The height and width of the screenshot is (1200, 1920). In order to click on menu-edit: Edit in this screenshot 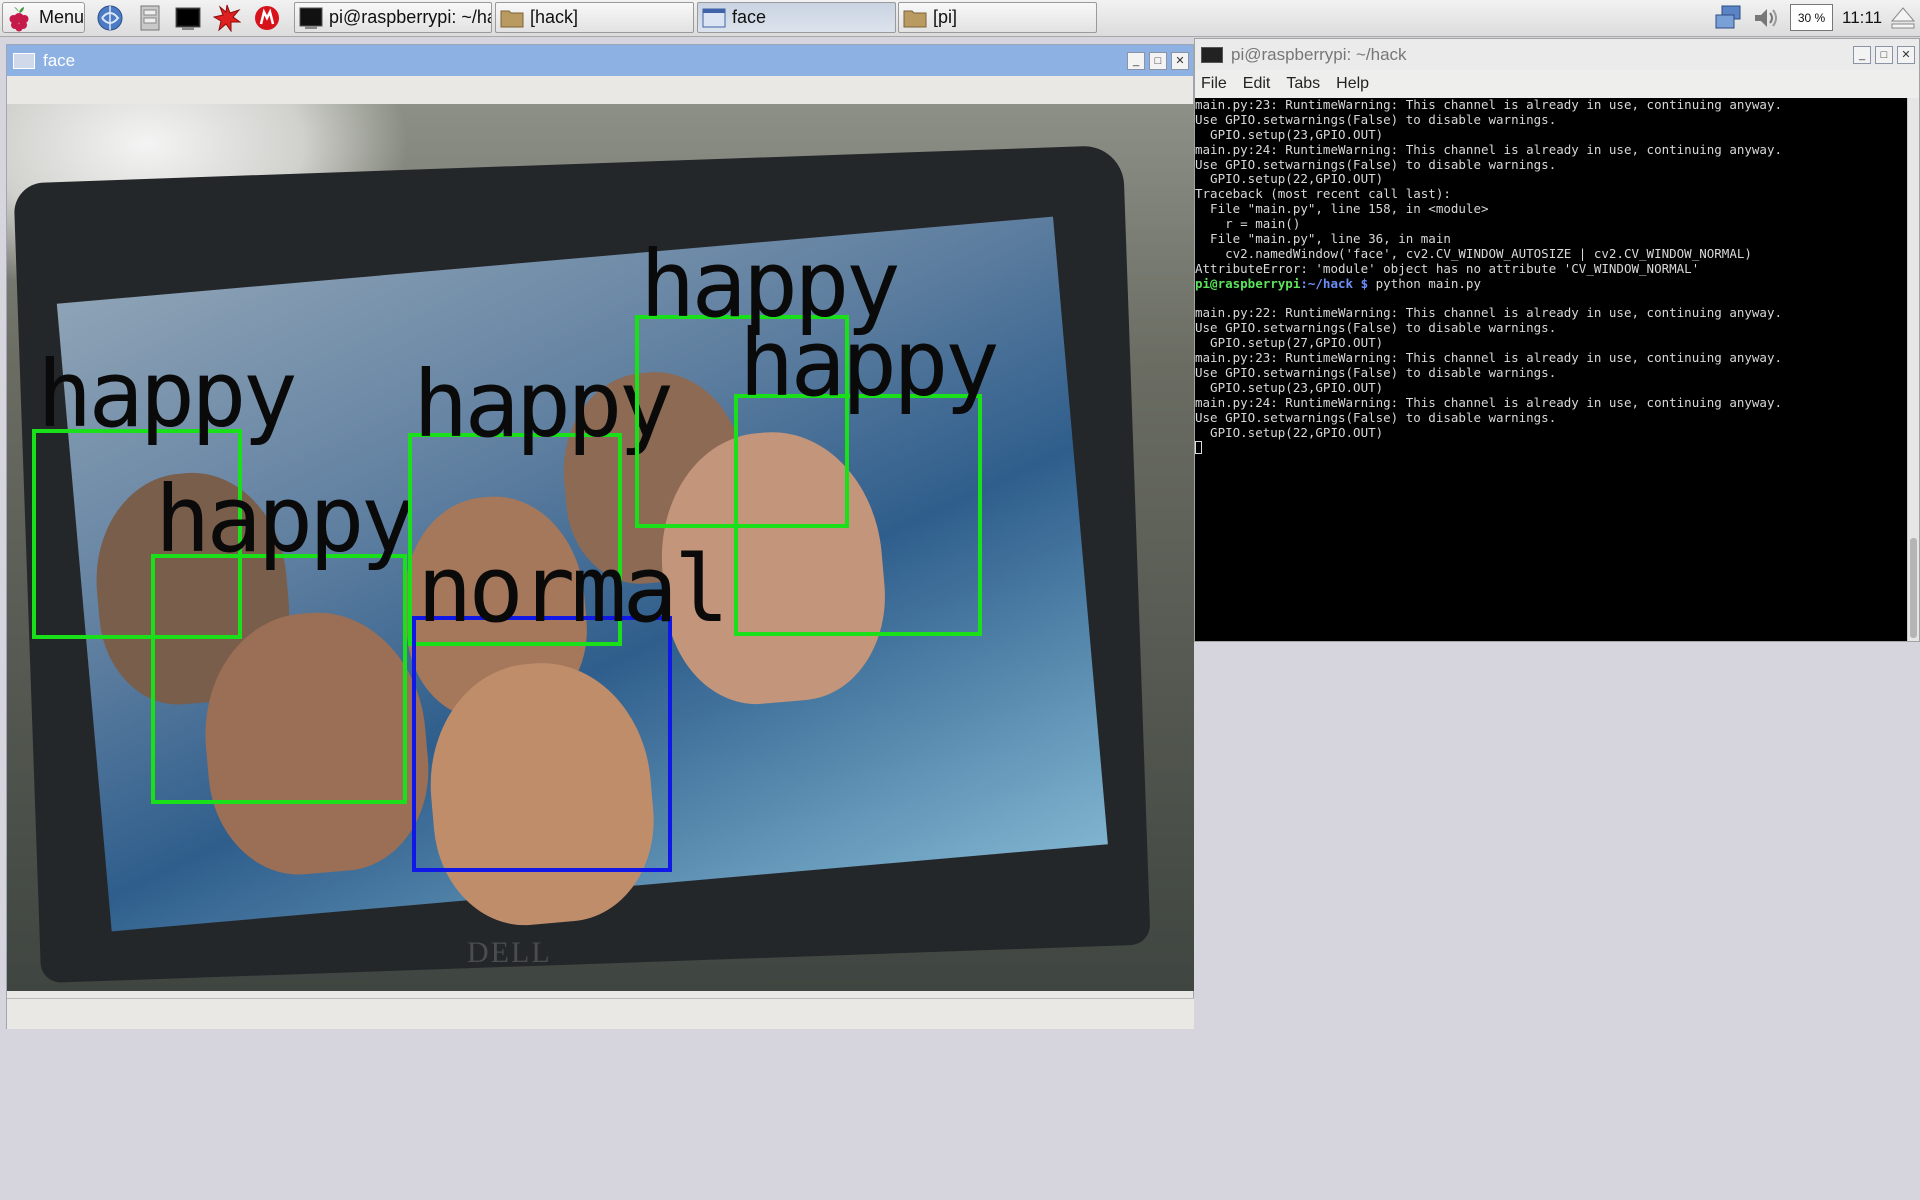, I will do `click(1257, 84)`.